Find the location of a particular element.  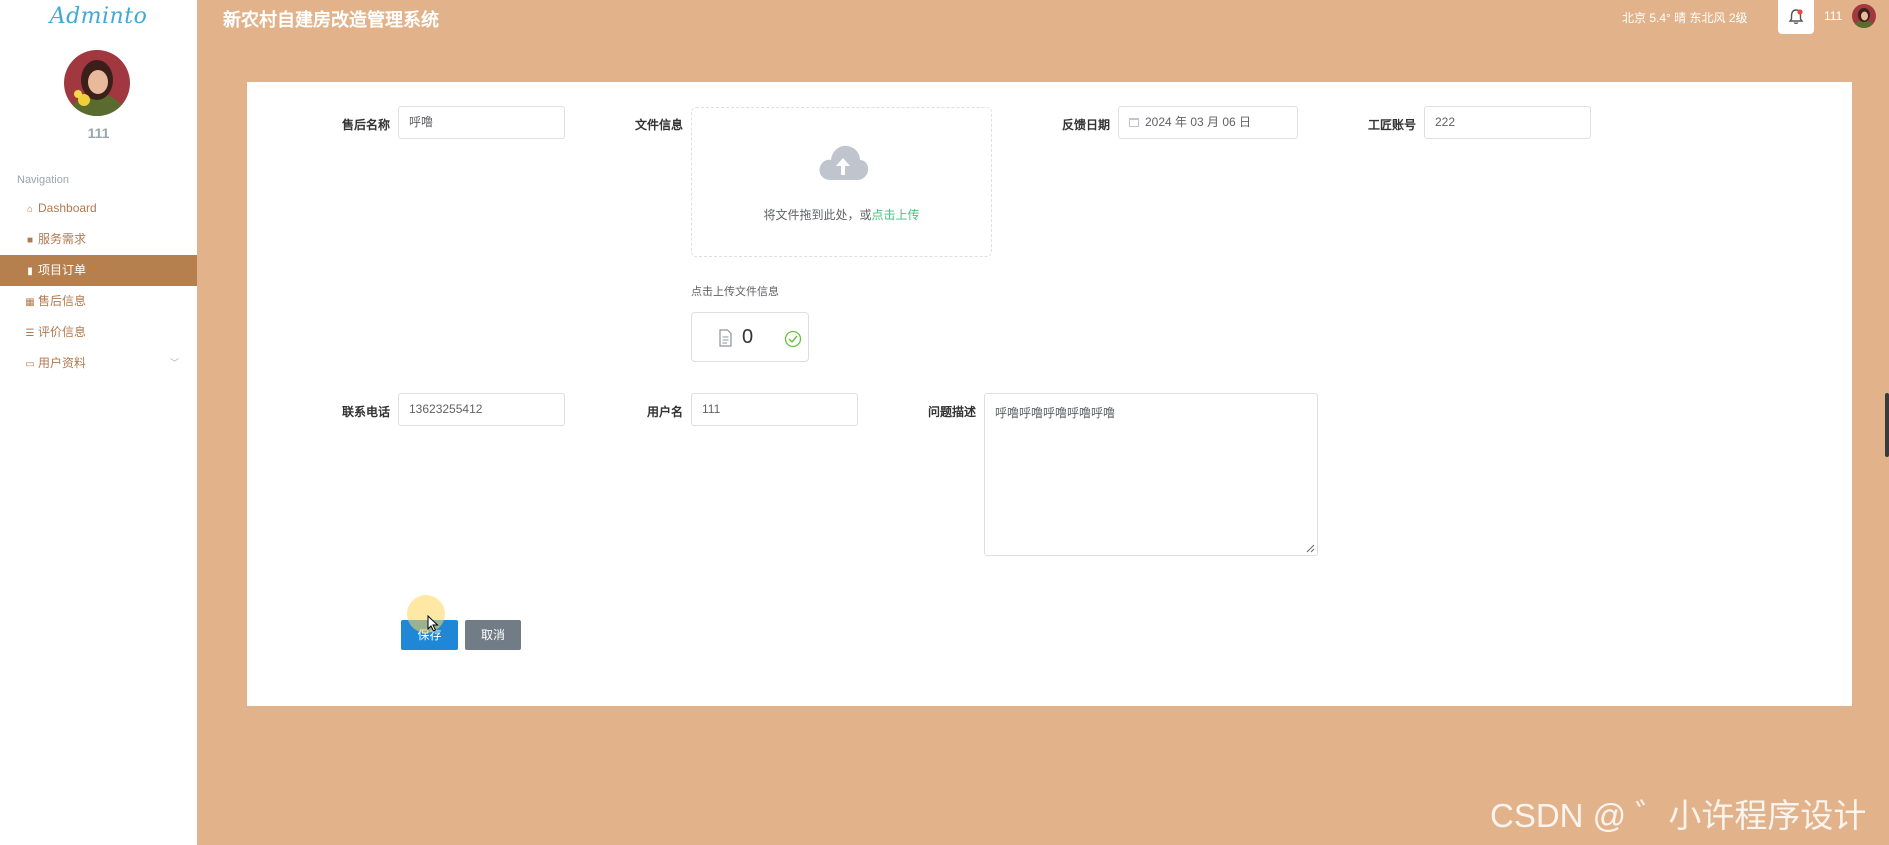

sidebar-item-label: 服务需求 is located at coordinates (62, 239).